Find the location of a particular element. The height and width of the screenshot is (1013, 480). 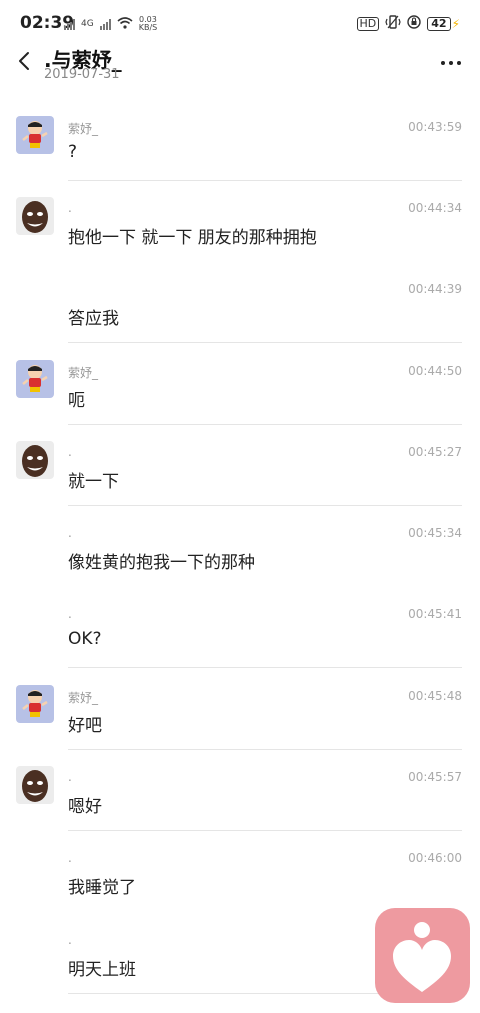

status-right-icons: HD 42 ⚡ is located at coordinates (408, 23).